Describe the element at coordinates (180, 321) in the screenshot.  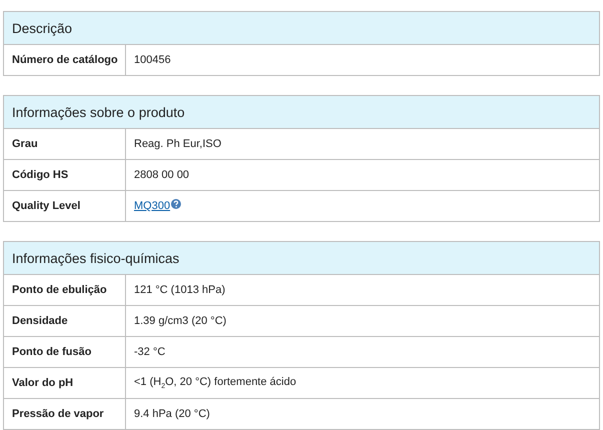
I see `property-value: 1.39 g/cm3 (20 °C)` at that location.